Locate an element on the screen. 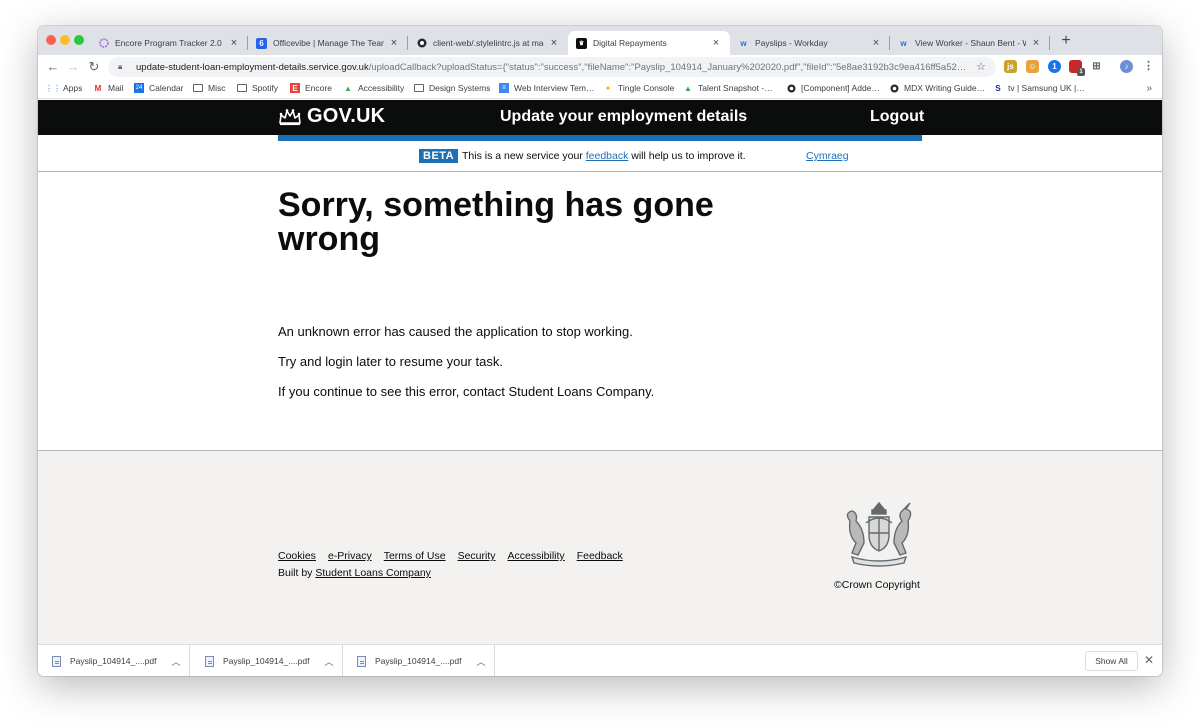  apps-grid-icon: ⋮⋮ is located at coordinates (53, 88).